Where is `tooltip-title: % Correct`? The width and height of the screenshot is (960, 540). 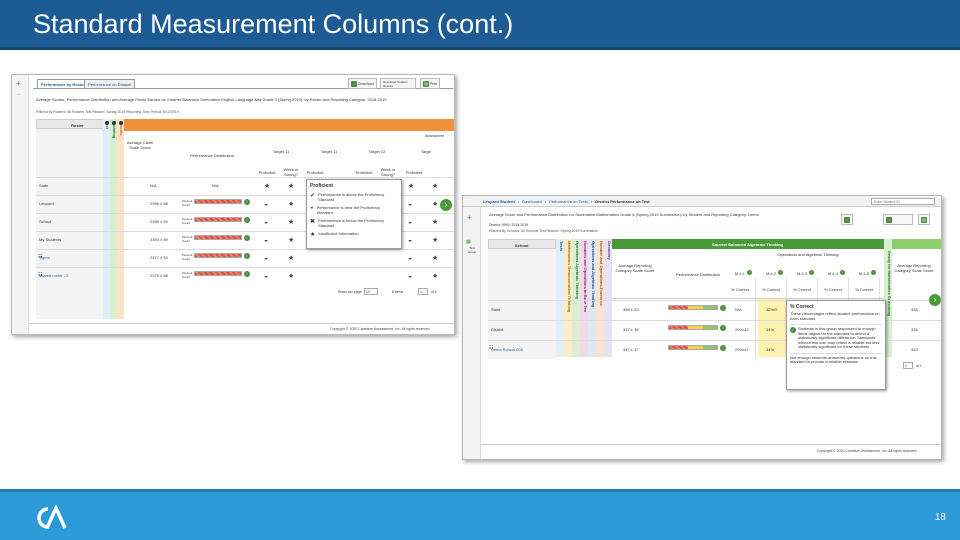
tooltip-title: % Correct is located at coordinates (802, 307).